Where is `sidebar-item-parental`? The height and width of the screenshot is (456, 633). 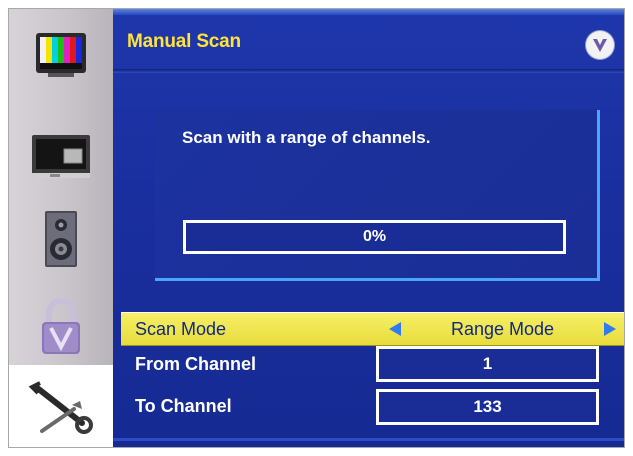
sidebar-item-parental is located at coordinates (61, 327).